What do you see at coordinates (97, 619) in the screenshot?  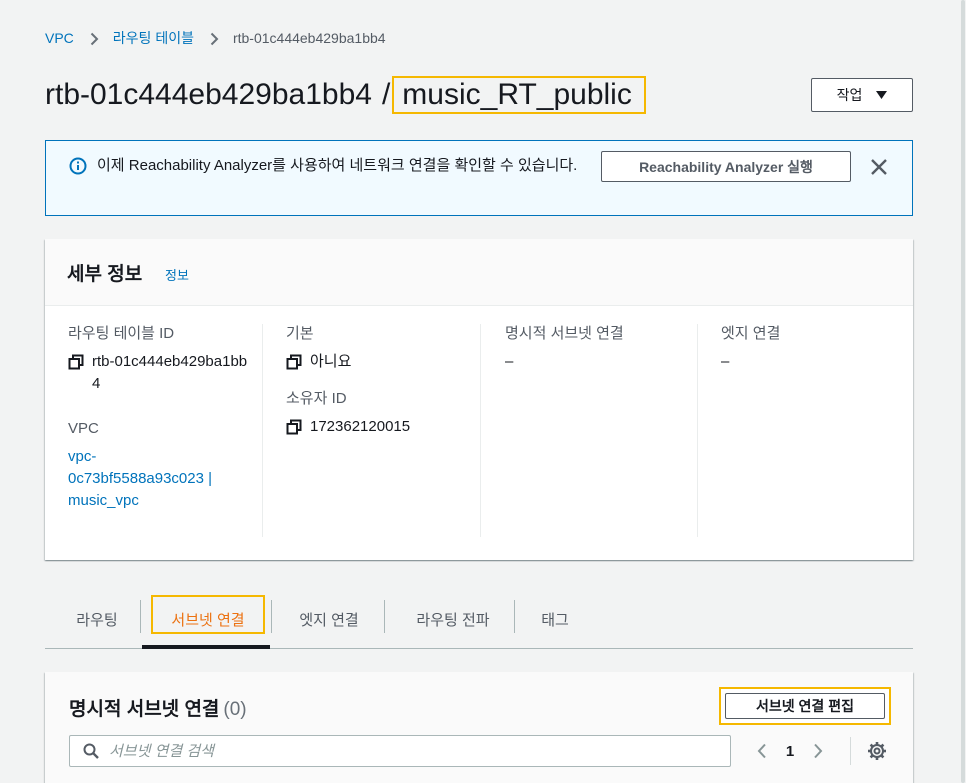 I see `tab-routes: 라우팅` at bounding box center [97, 619].